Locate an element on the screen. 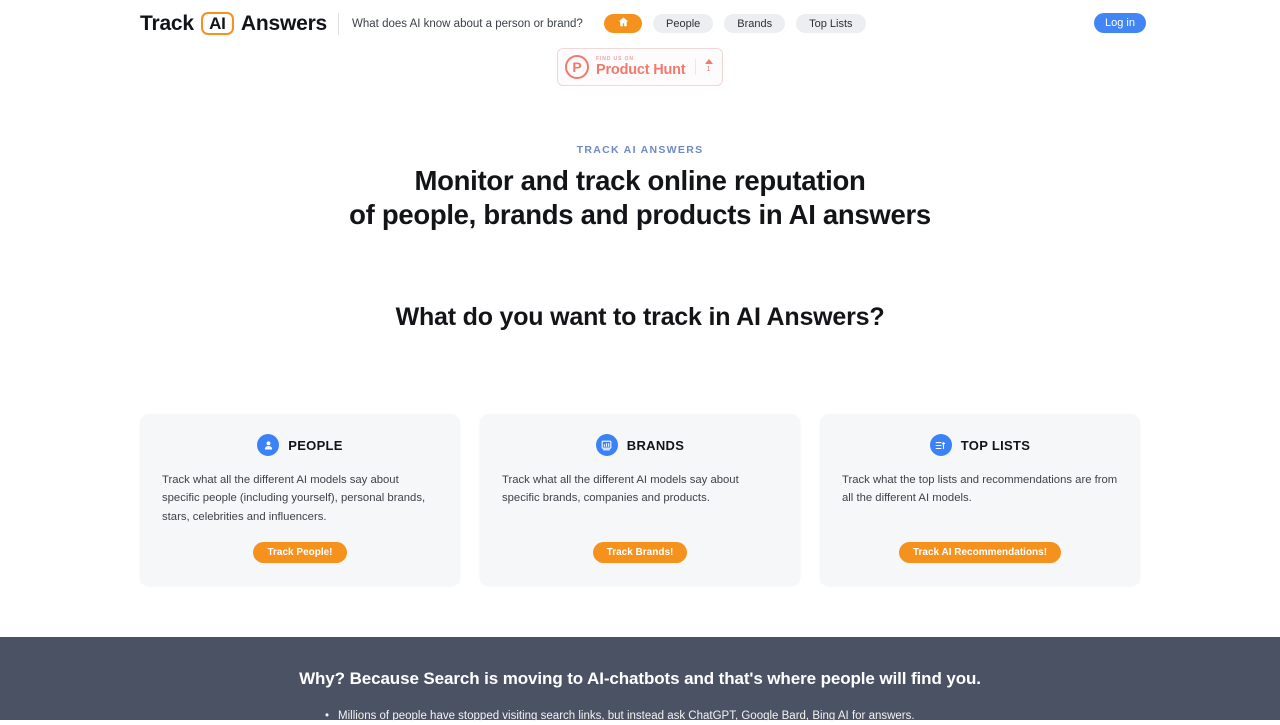 This screenshot has height=725, width=1280. hero-eyebrow: TRACK AI ANSWERS is located at coordinates (640, 150).